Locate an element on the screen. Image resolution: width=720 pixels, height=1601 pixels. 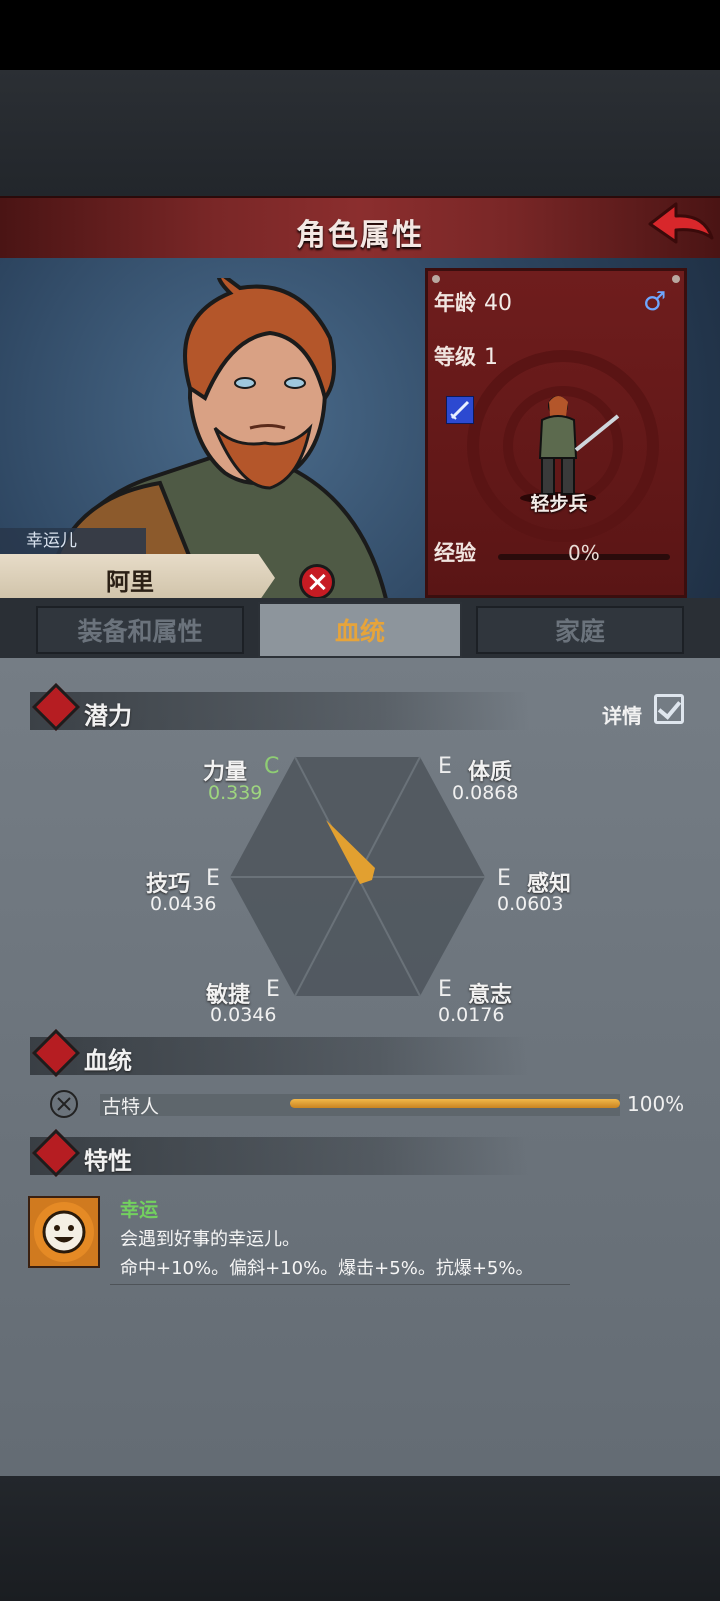
bloodline-bar is located at coordinates (455, 1103).